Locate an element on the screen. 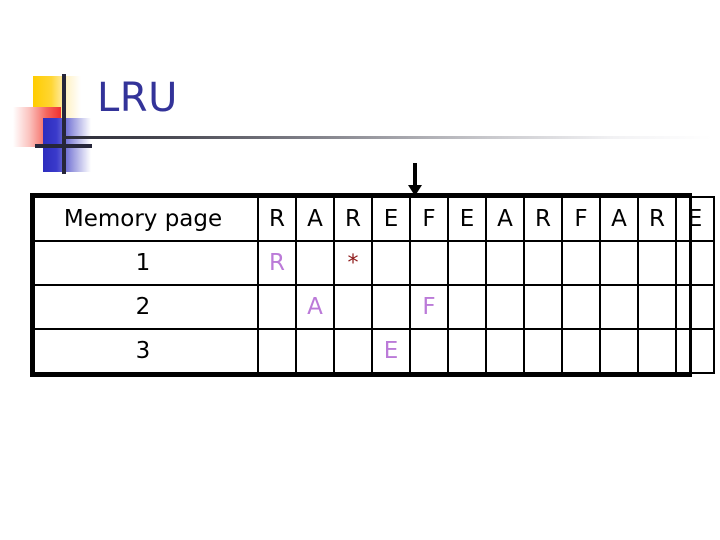 Image resolution: width=720 pixels, height=540 pixels. page-title: LRU is located at coordinates (137, 98).